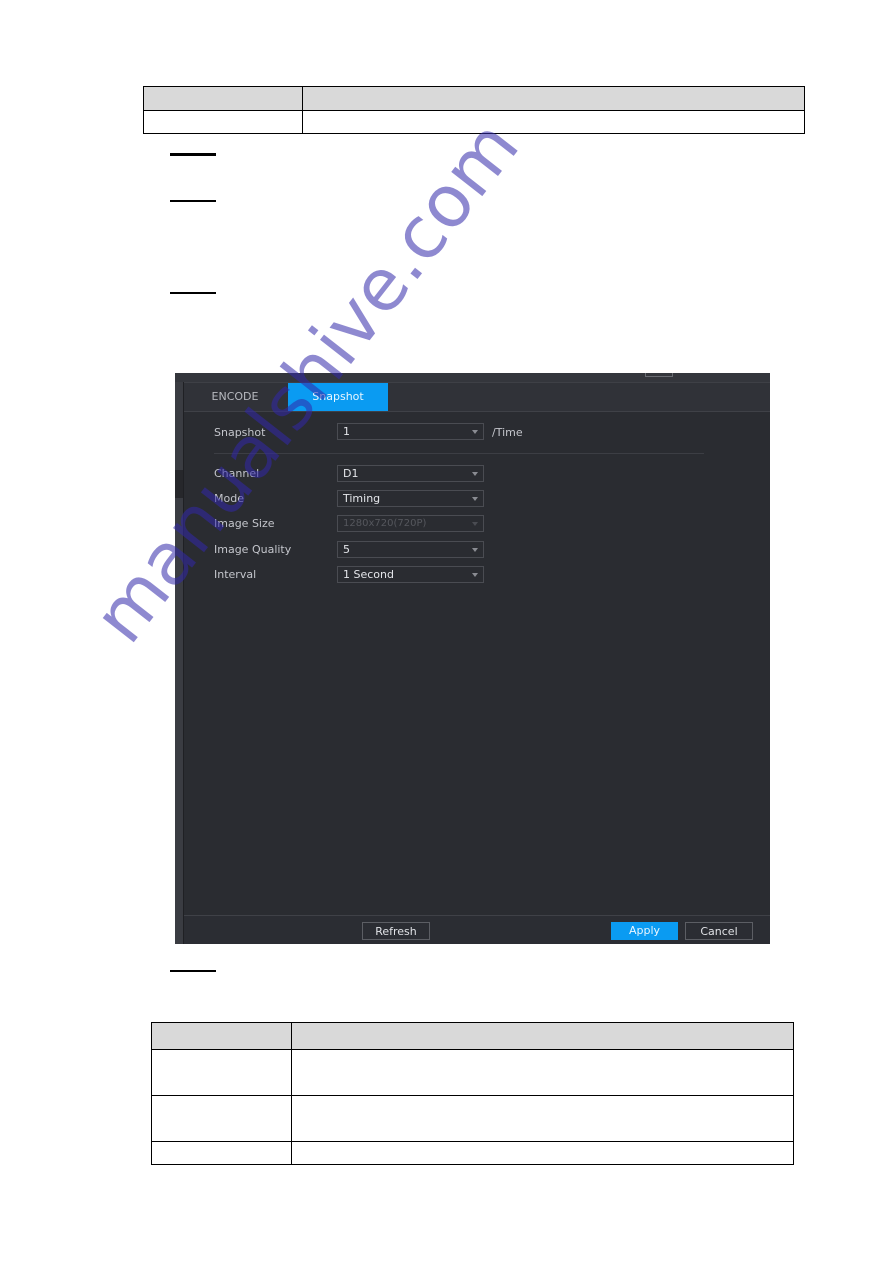  I want to click on select-value: D1, so click(351, 473).